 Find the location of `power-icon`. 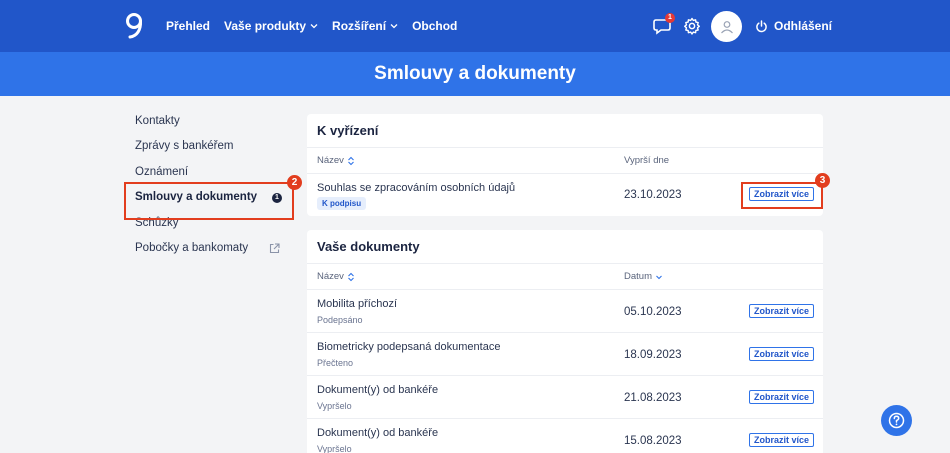

power-icon is located at coordinates (761, 25).